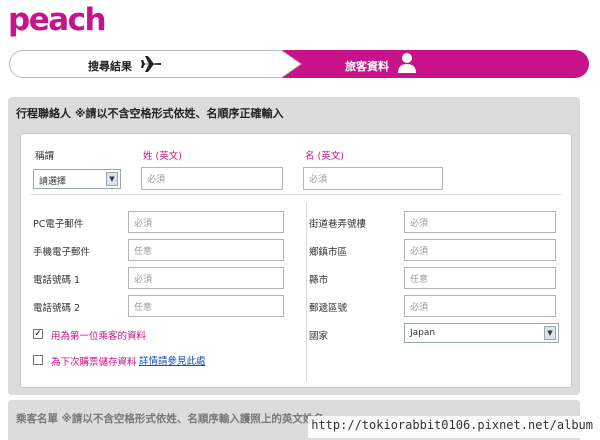 This screenshot has width=600, height=440. Describe the element at coordinates (206, 222) in the screenshot. I see `pc-email-input: 必須` at that location.